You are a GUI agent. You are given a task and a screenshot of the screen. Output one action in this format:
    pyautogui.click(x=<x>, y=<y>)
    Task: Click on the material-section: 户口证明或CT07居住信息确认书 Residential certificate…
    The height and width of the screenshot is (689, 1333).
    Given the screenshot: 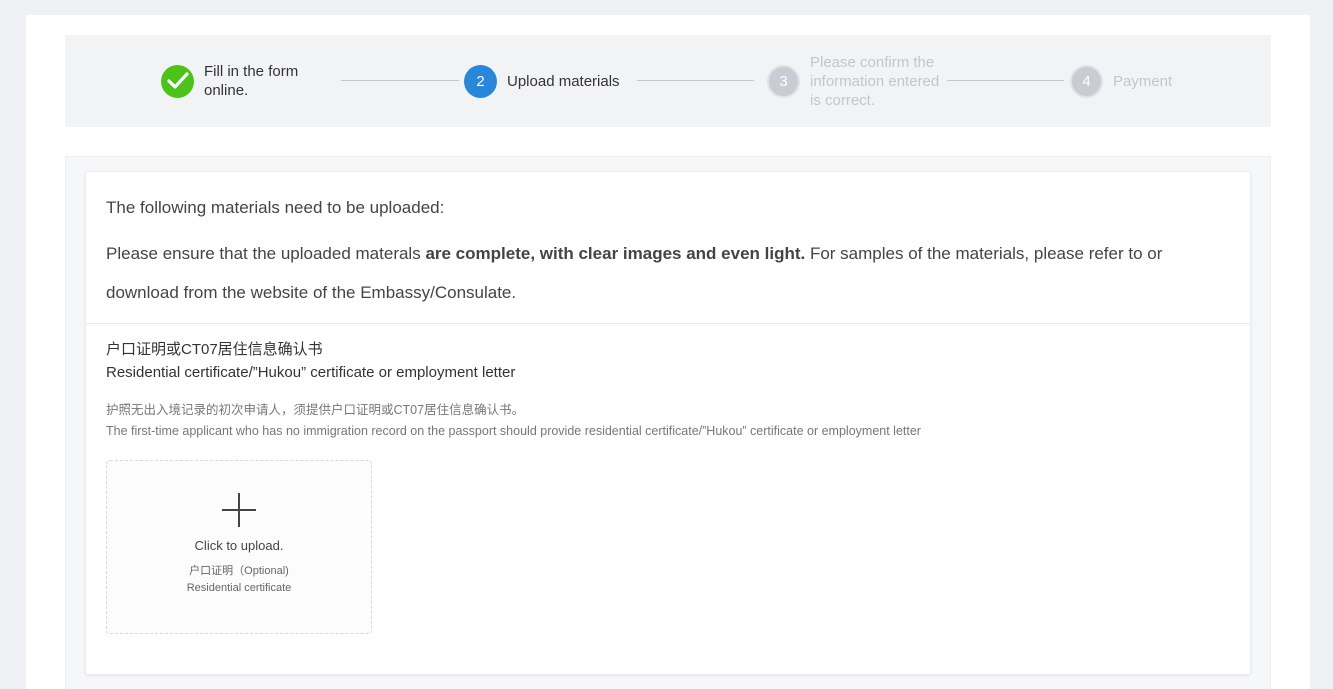 What is the action you would take?
    pyautogui.click(x=513, y=391)
    